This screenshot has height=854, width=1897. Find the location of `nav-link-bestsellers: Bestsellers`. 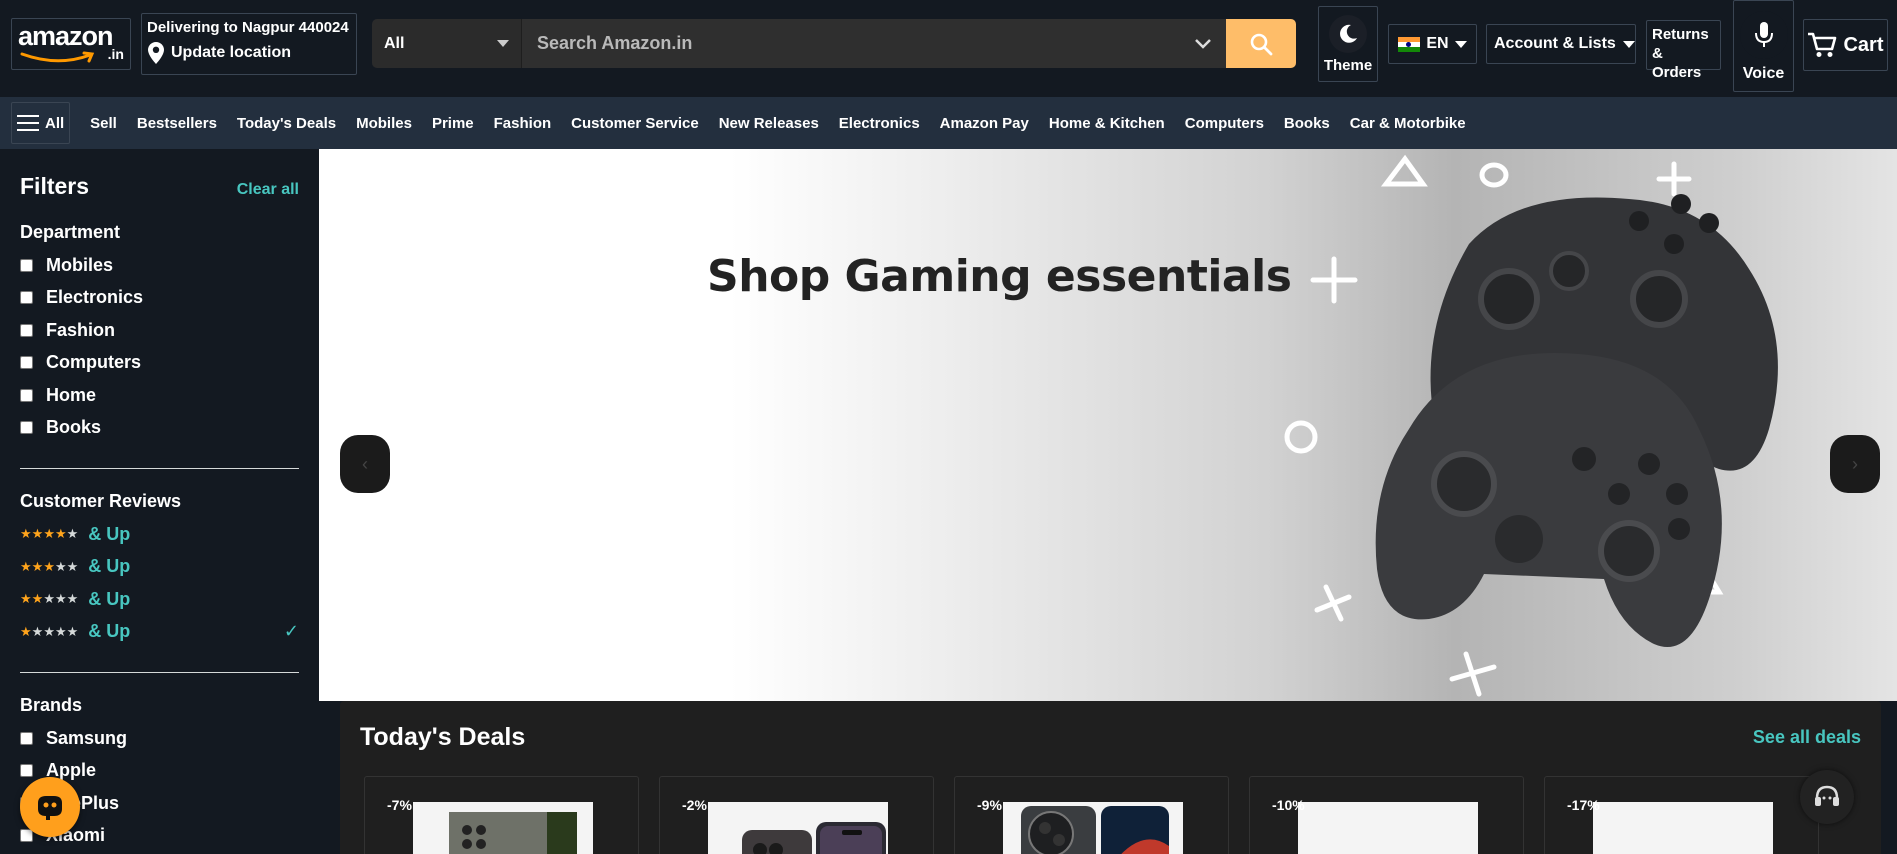

nav-link-bestsellers: Bestsellers is located at coordinates (177, 123).